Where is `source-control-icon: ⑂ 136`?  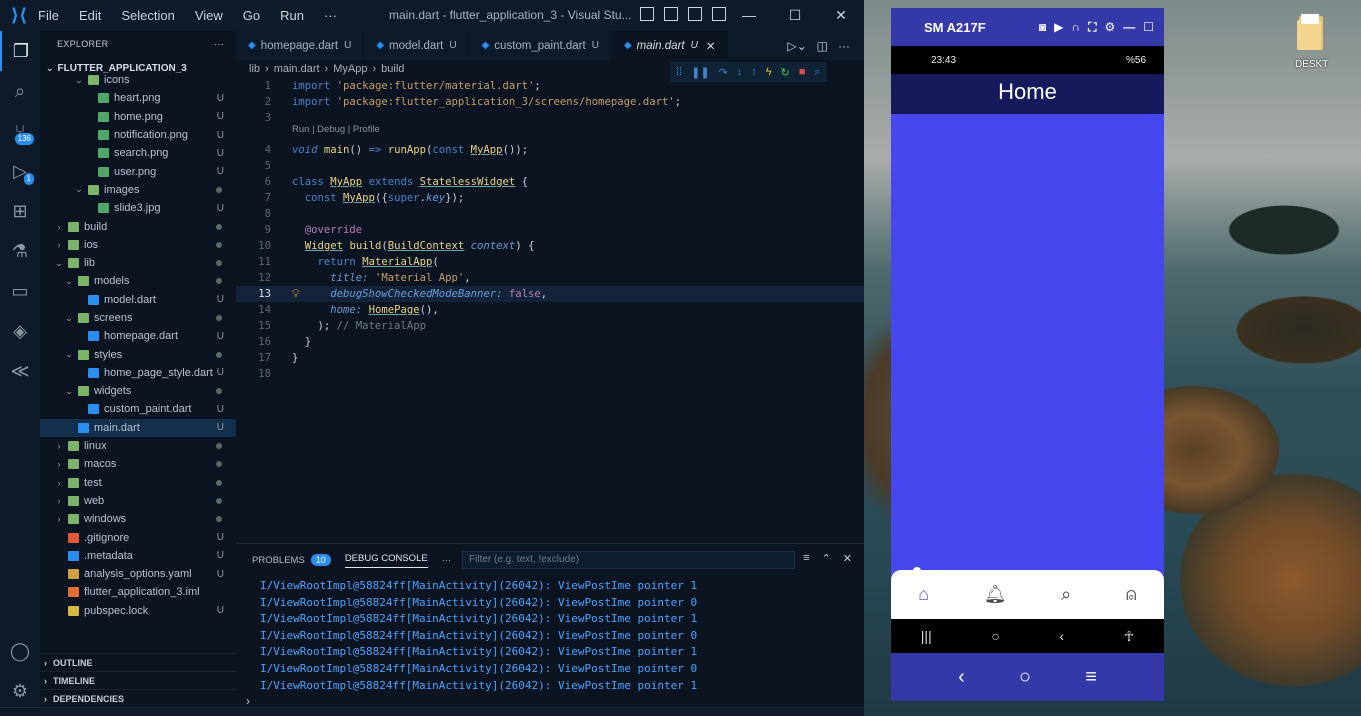 source-control-icon: ⑂ 136 is located at coordinates (20, 131).